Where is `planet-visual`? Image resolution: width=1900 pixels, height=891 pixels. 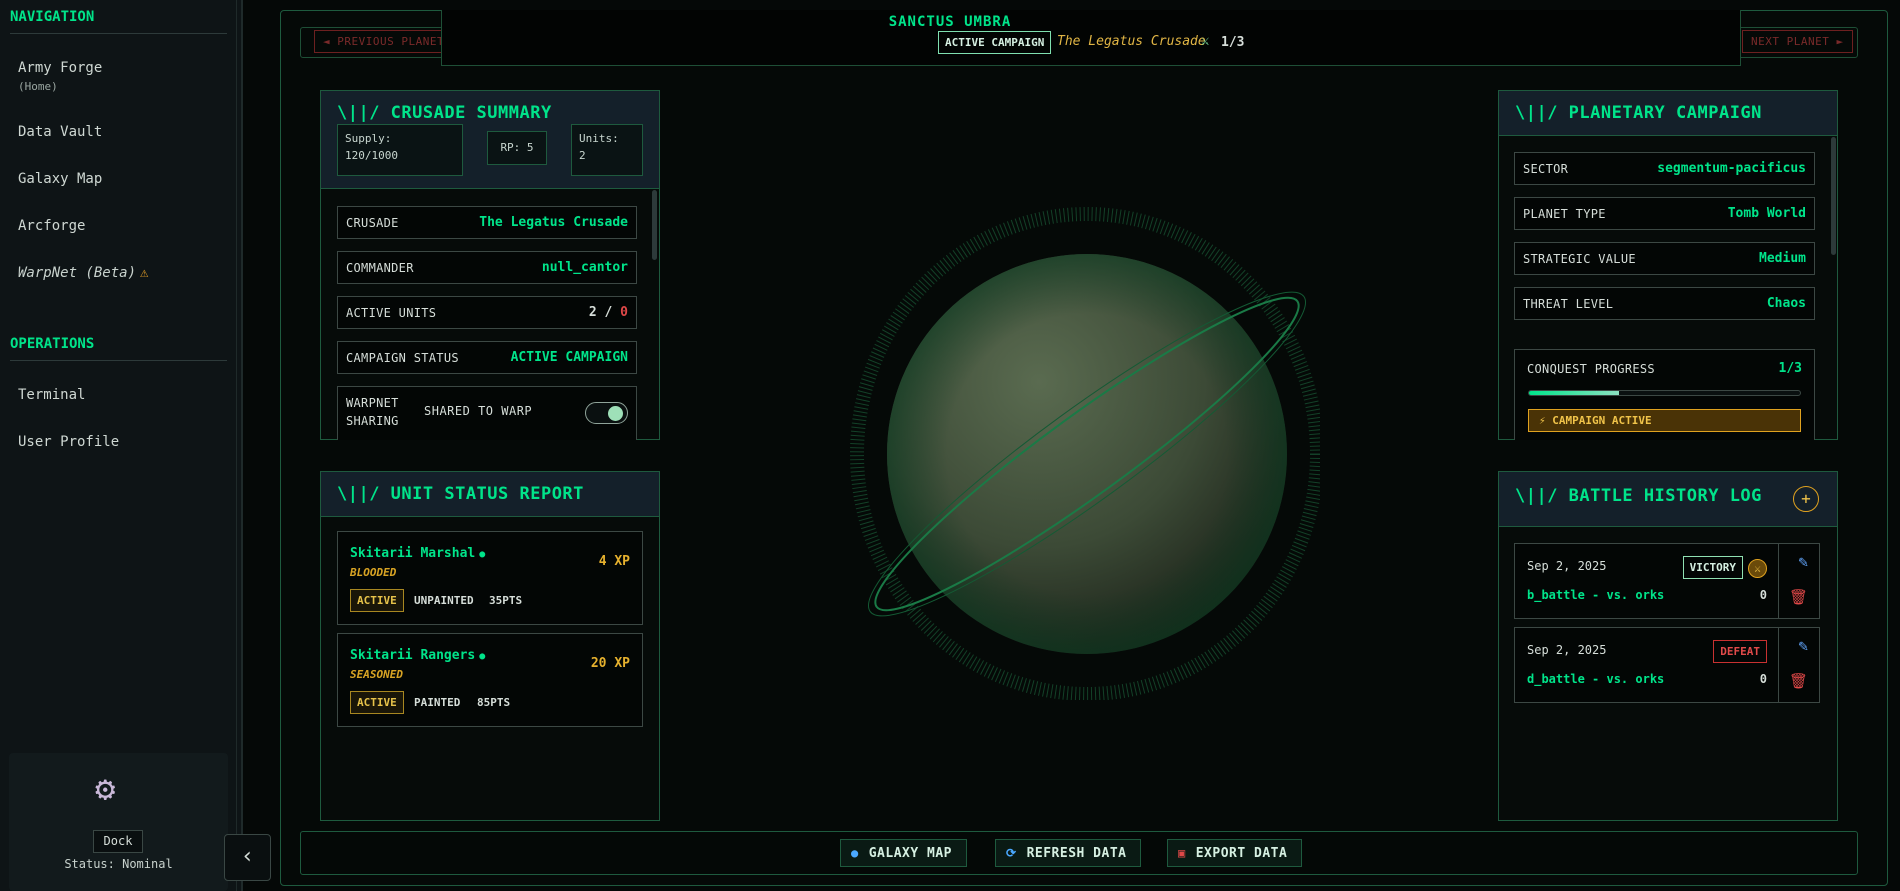 planet-visual is located at coordinates (1080, 450).